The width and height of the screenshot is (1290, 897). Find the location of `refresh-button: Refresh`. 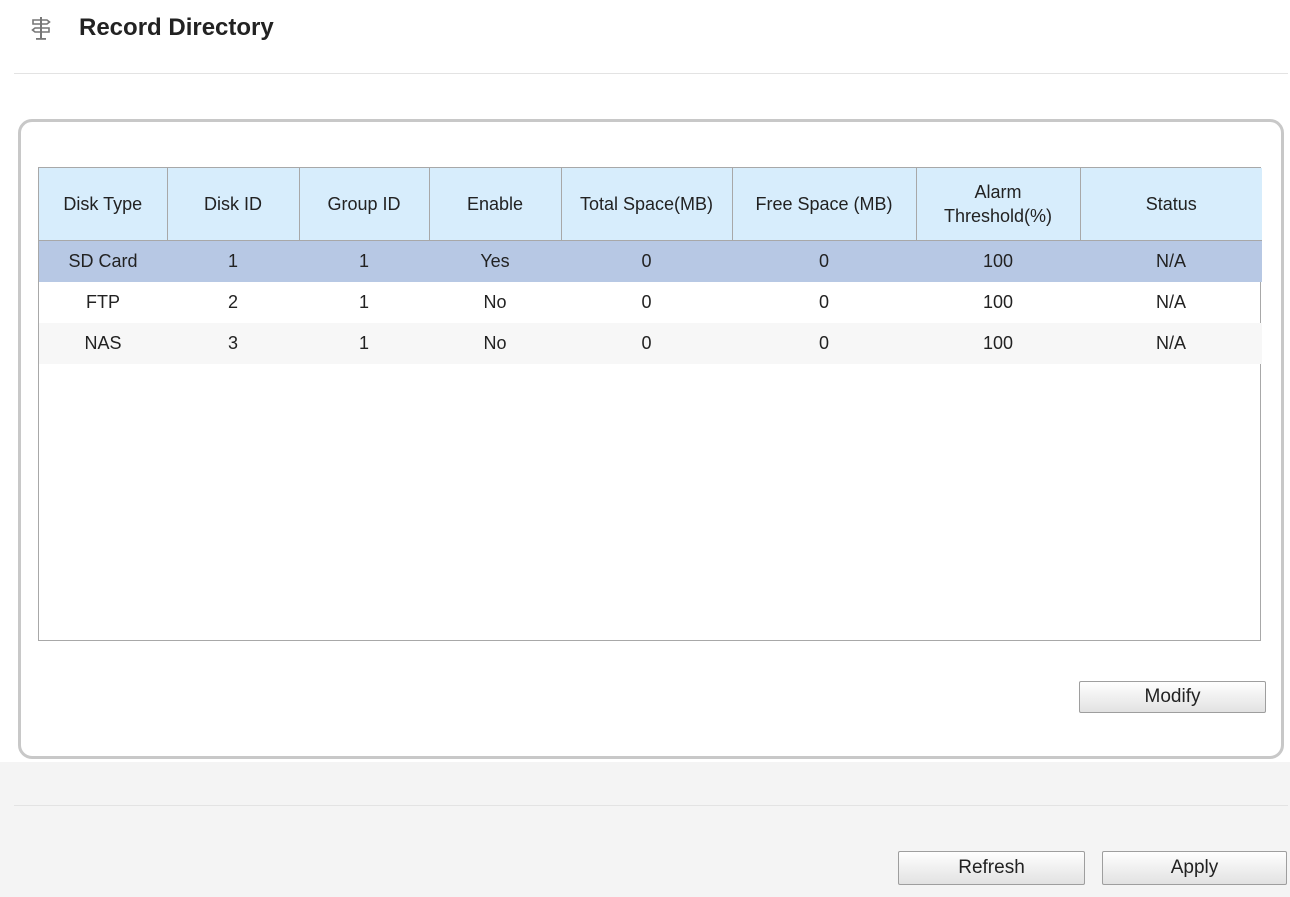

refresh-button: Refresh is located at coordinates (991, 868).